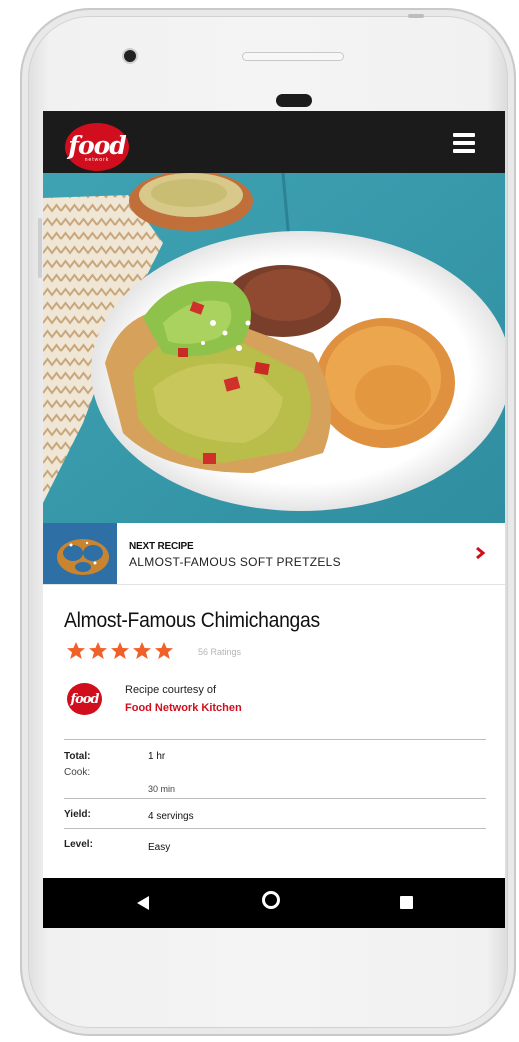 This screenshot has height=1042, width=519. Describe the element at coordinates (274, 554) in the screenshot. I see `next-recipe-banner: NEXT RECIPE ALMOST-FAMOUS SOFT PRETZELS` at that location.